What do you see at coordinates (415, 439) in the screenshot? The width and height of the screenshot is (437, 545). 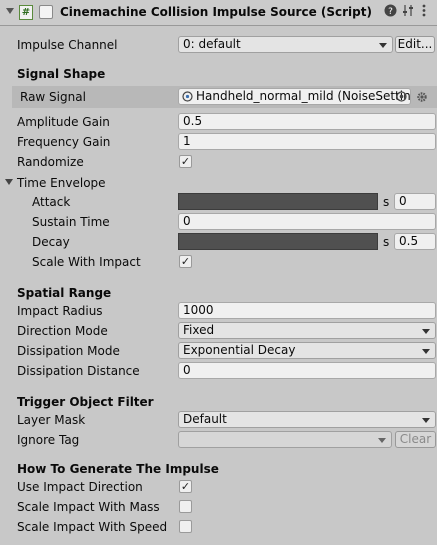 I see `clear-button: Clear` at bounding box center [415, 439].